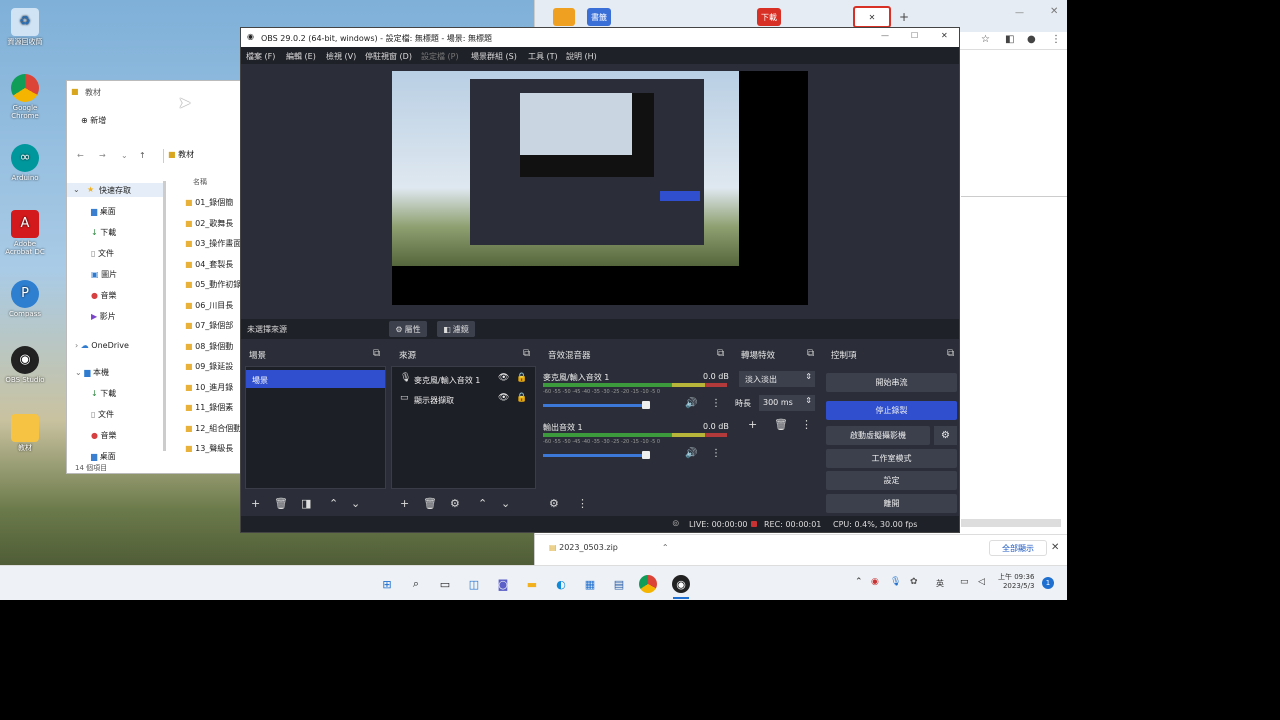 The width and height of the screenshot is (1280, 720). What do you see at coordinates (891, 410) in the screenshot?
I see `stop-recording-button: 停止錄製` at bounding box center [891, 410].